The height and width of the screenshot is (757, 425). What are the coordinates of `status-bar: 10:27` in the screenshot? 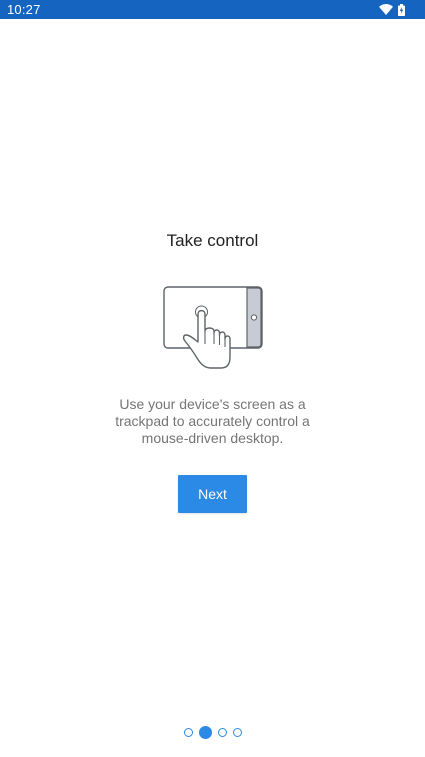 It's located at (212, 9).